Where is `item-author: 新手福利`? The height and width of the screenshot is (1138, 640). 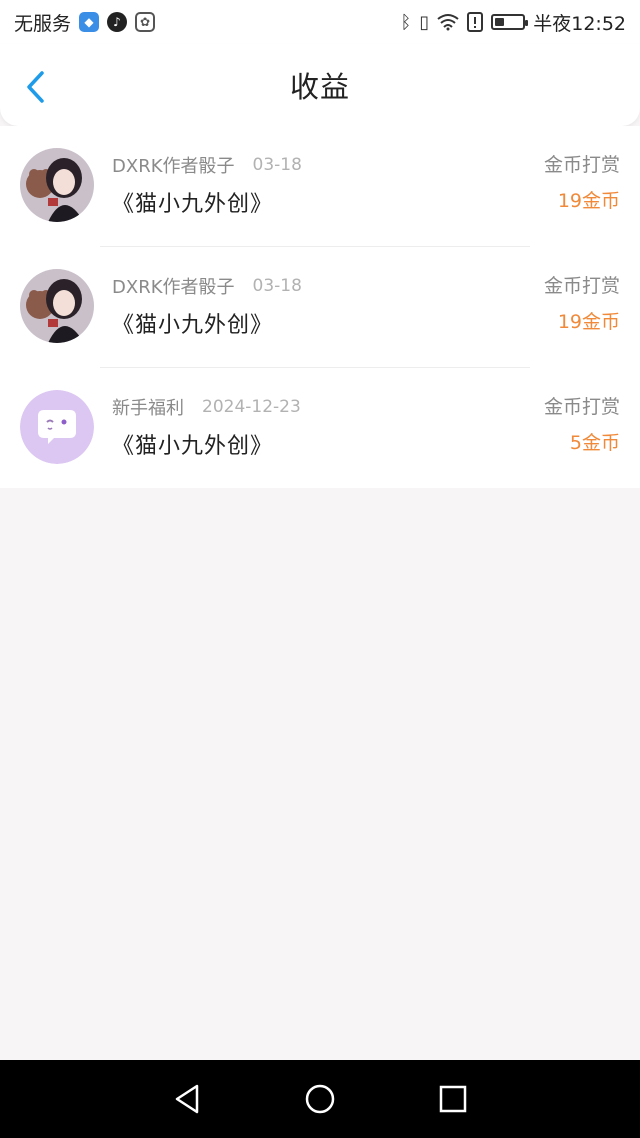 item-author: 新手福利 is located at coordinates (148, 408).